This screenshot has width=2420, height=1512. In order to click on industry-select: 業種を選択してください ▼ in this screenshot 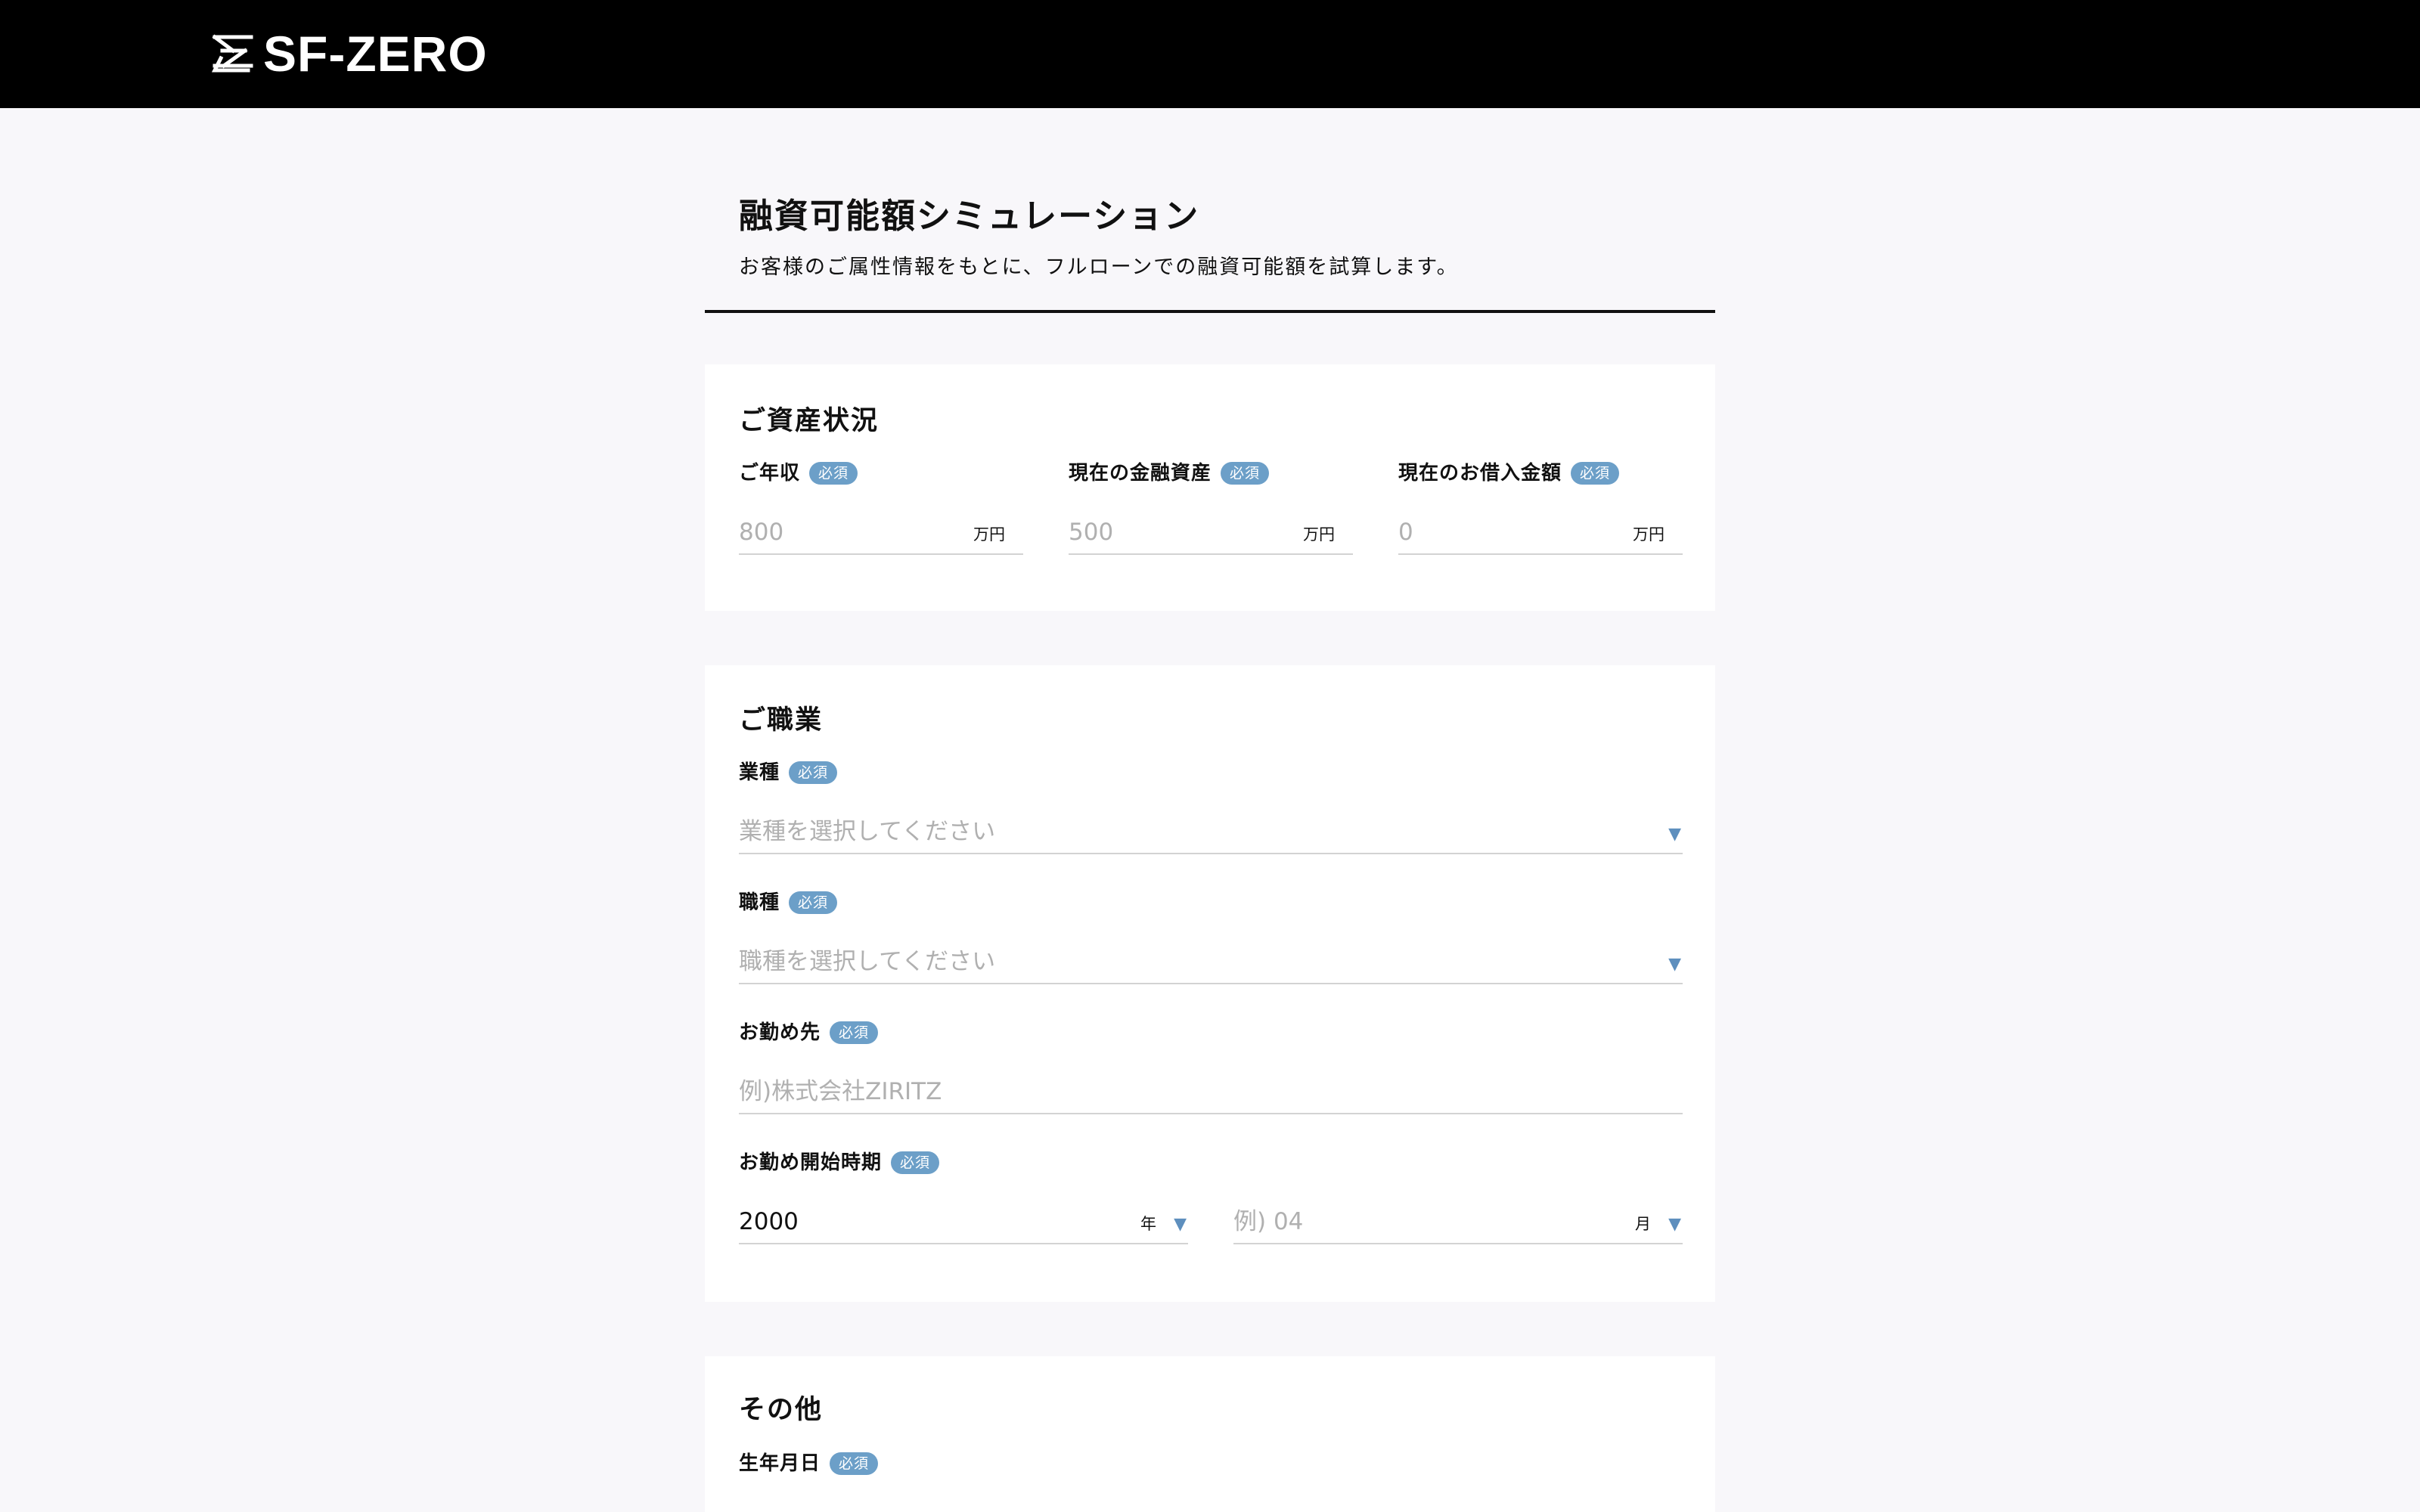, I will do `click(1211, 832)`.